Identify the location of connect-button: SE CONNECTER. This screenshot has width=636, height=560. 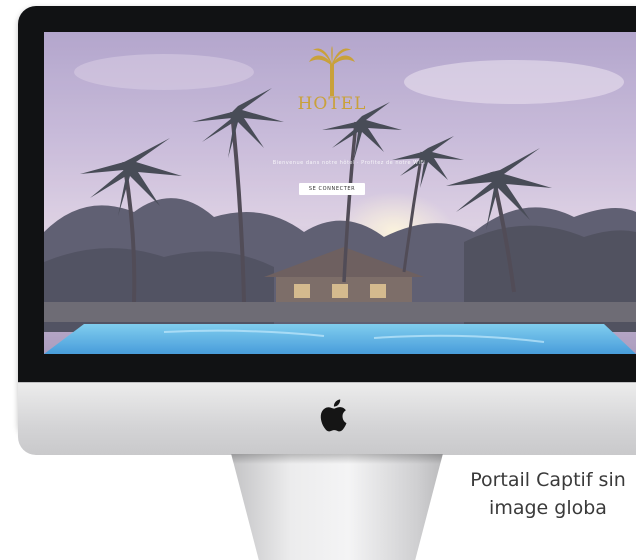
(332, 189).